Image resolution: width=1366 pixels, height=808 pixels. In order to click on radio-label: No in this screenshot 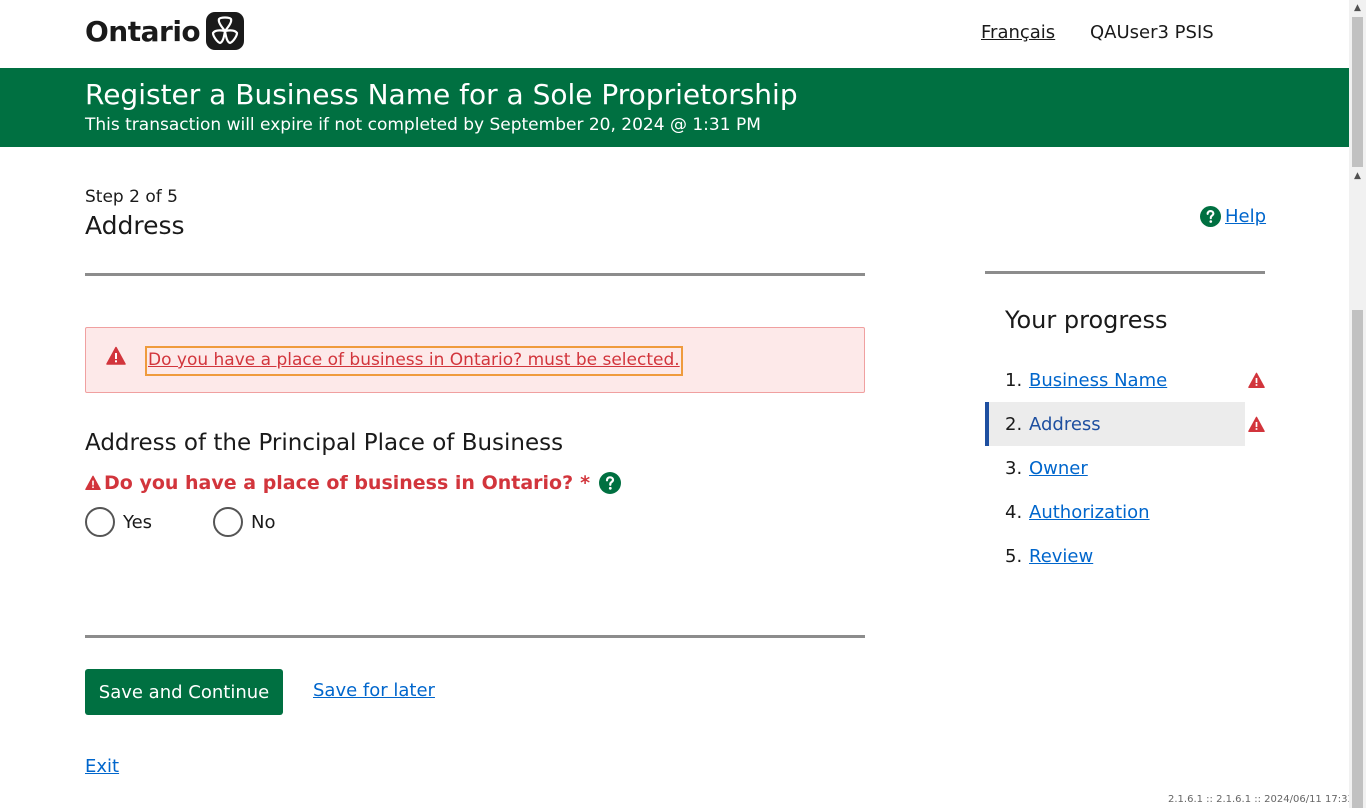, I will do `click(263, 522)`.